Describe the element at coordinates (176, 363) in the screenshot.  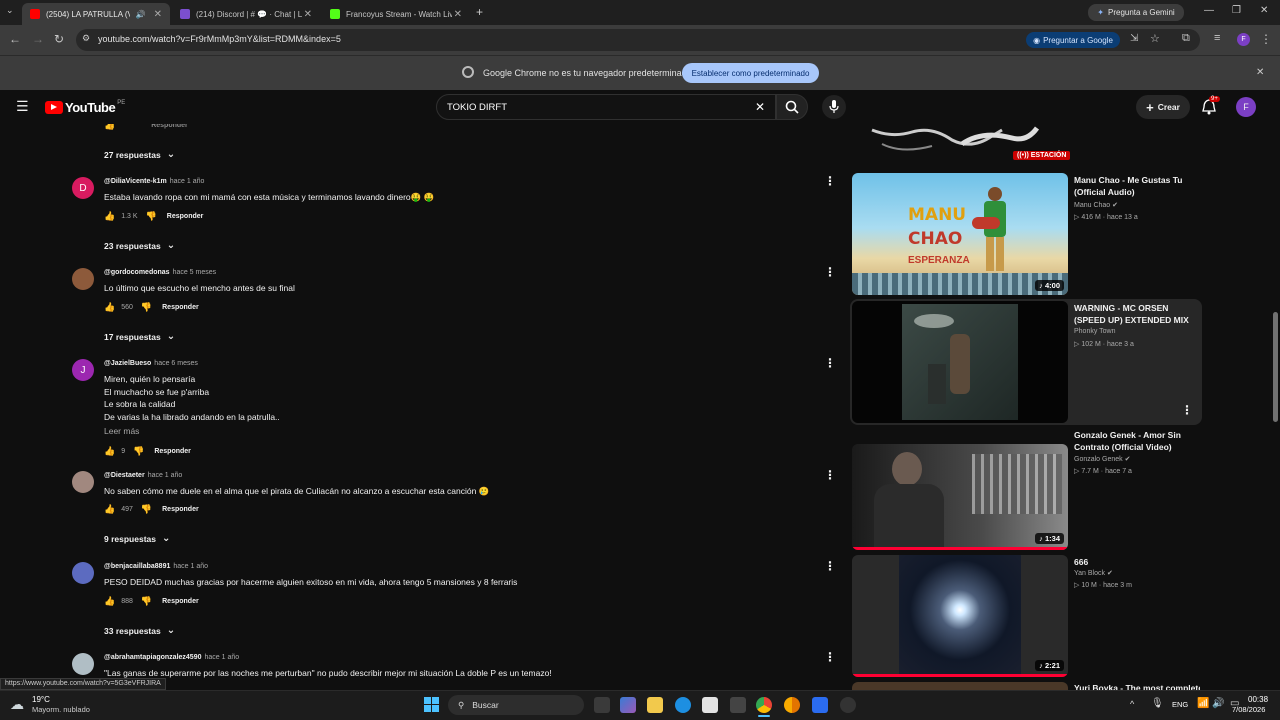
I see `comment-time: hace 6 meses` at that location.